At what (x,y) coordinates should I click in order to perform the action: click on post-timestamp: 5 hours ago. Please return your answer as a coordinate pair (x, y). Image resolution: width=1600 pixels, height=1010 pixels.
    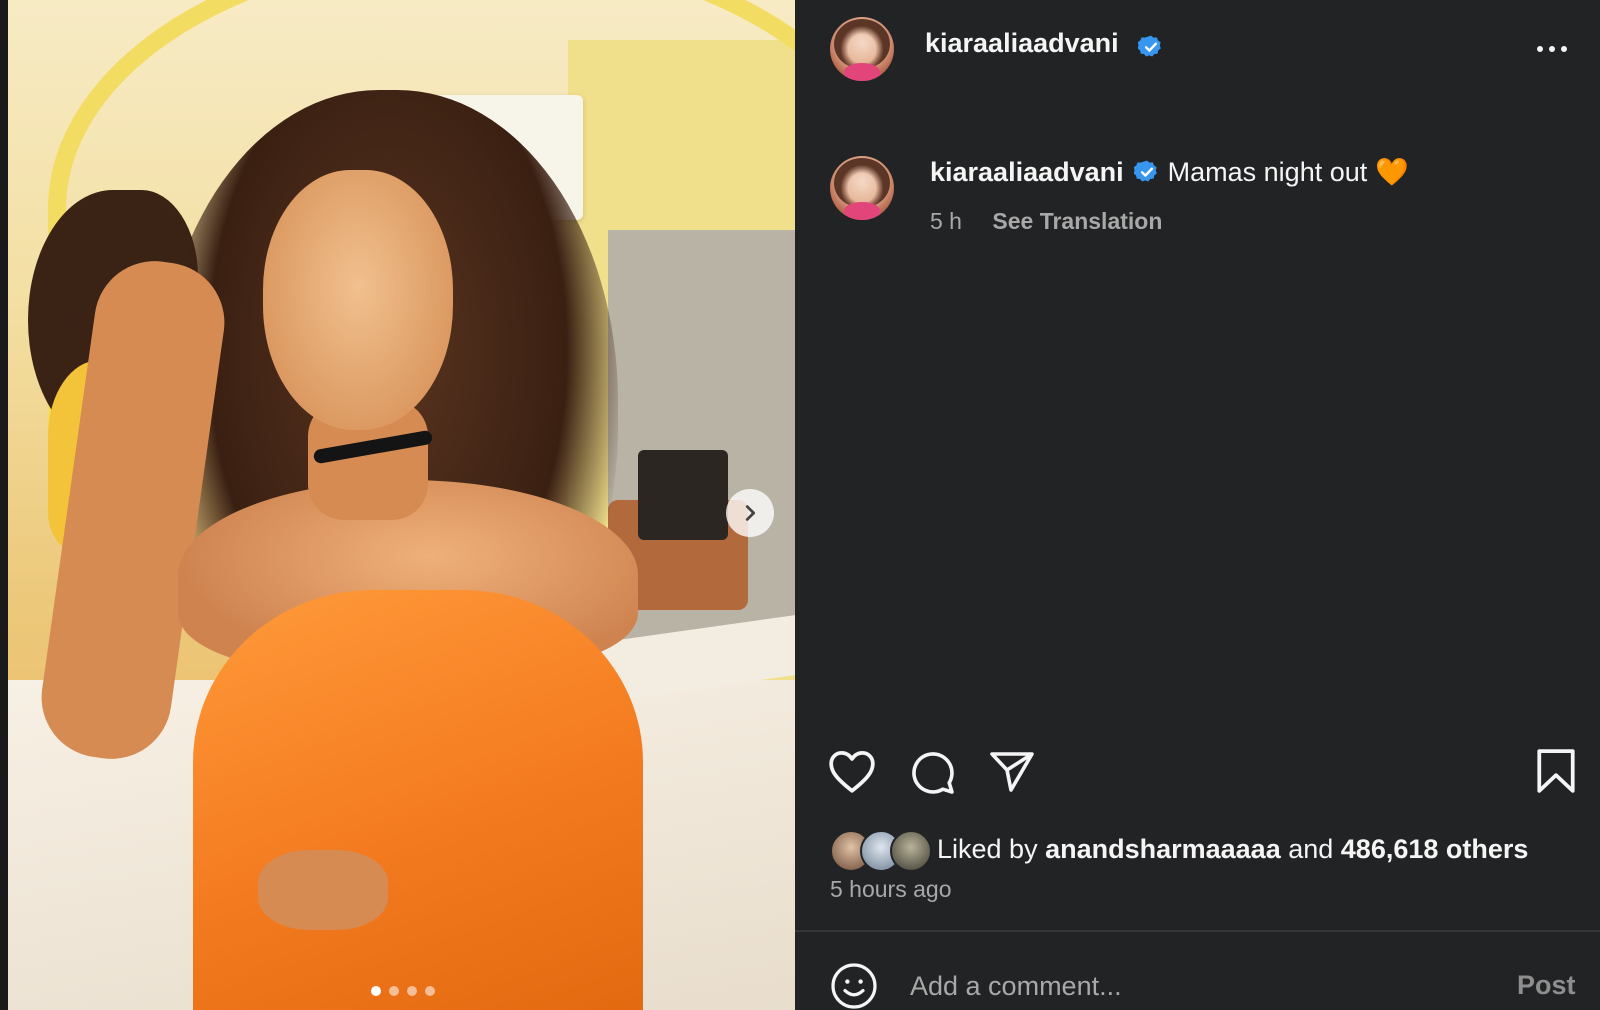
    Looking at the image, I should click on (890, 889).